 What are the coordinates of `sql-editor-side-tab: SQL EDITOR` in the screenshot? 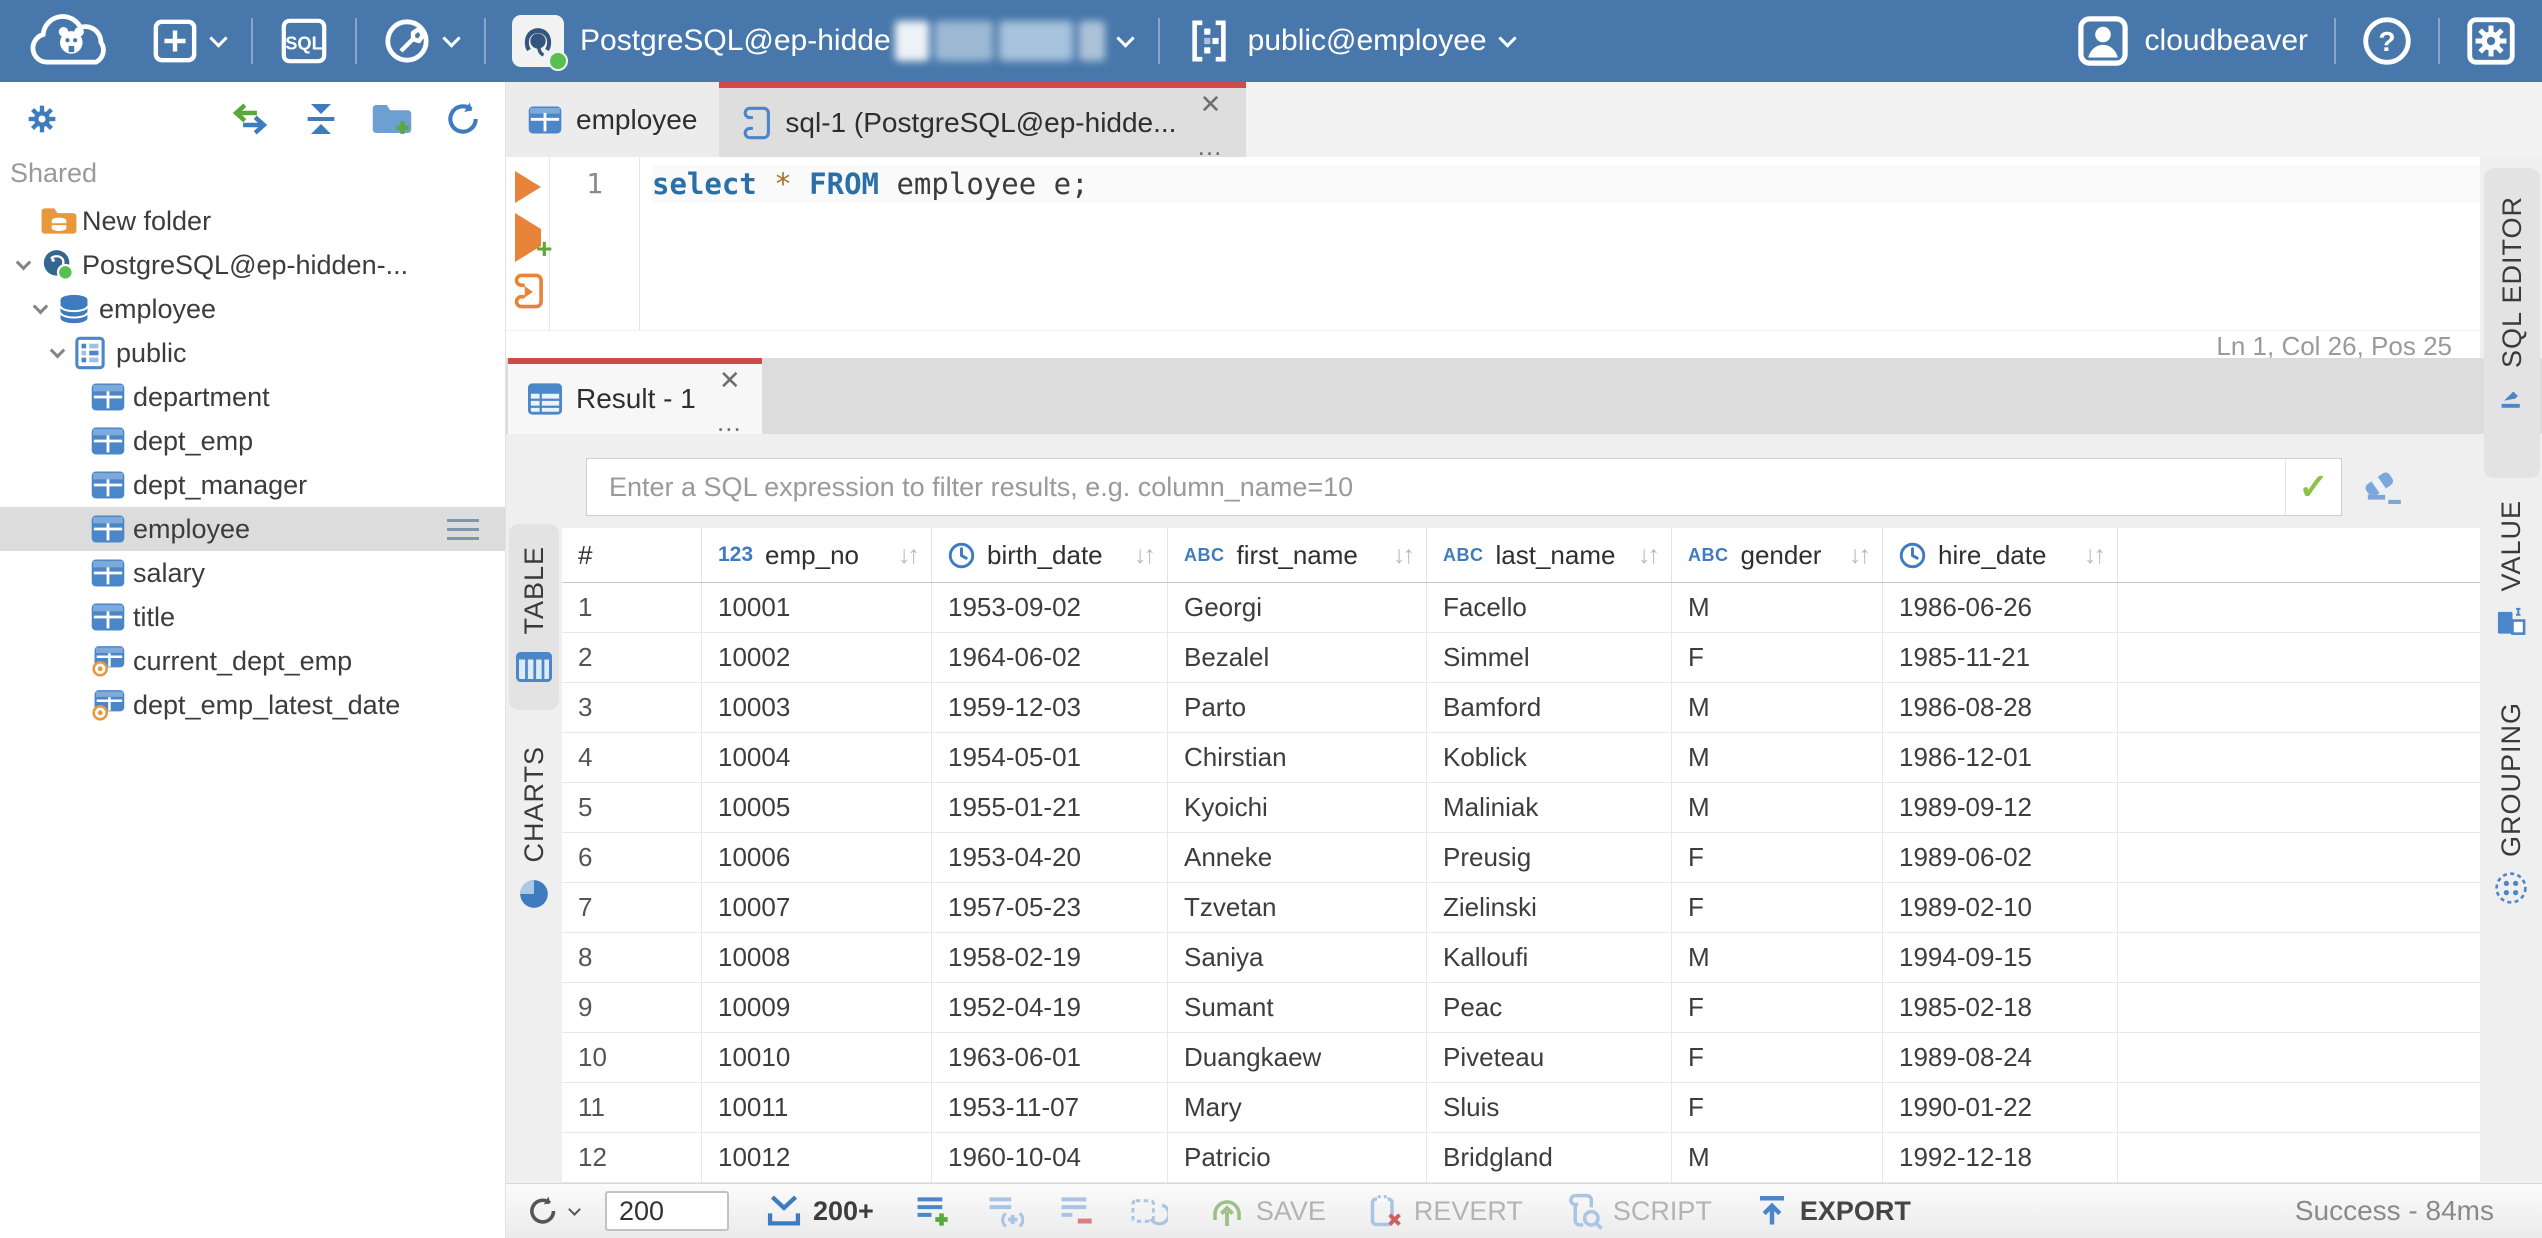 It's located at (2512, 323).